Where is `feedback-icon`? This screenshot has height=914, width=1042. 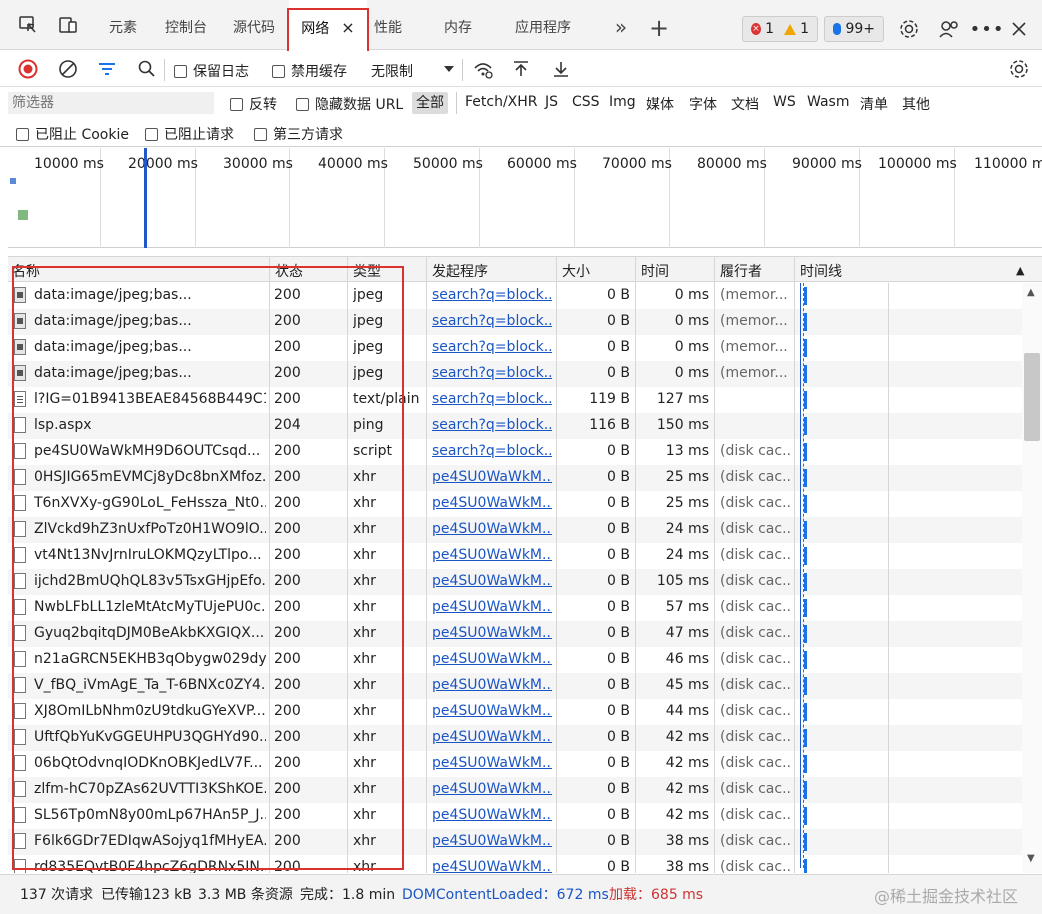 feedback-icon is located at coordinates (949, 29).